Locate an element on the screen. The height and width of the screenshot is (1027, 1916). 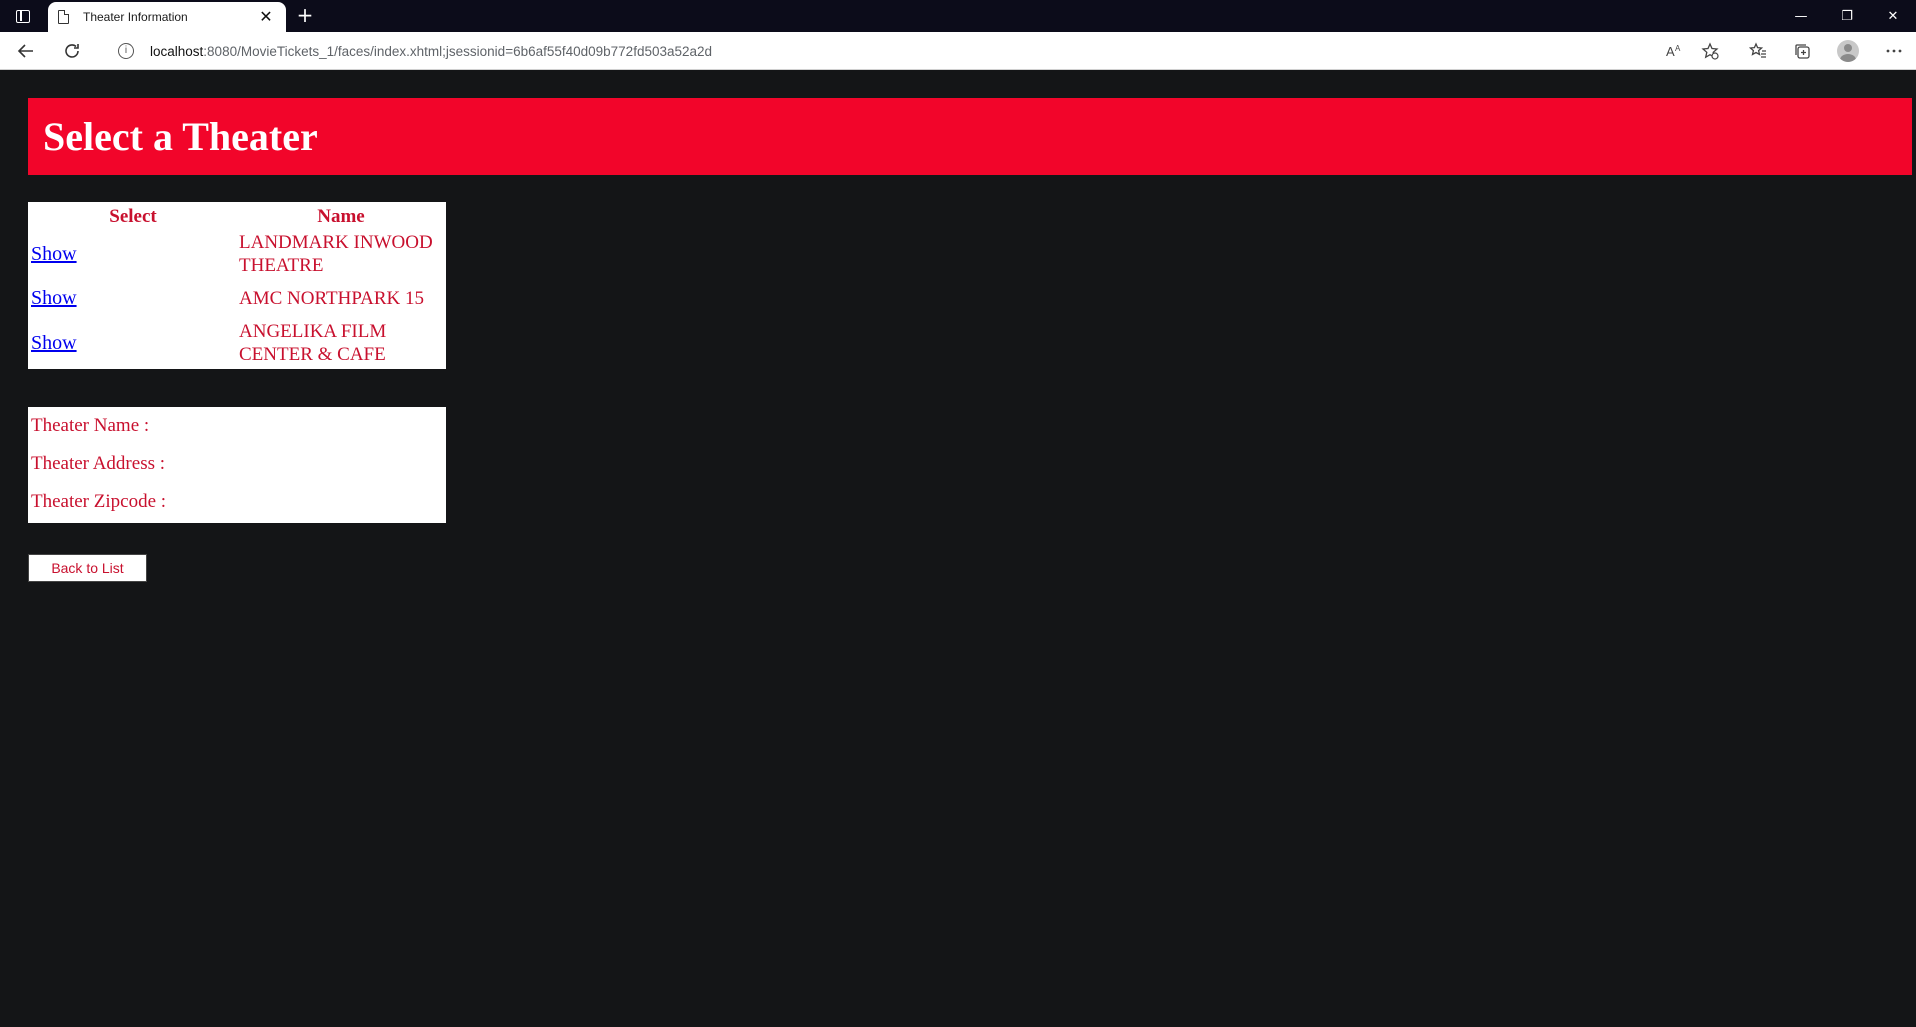
close-window-button: ✕ is located at coordinates (1893, 16).